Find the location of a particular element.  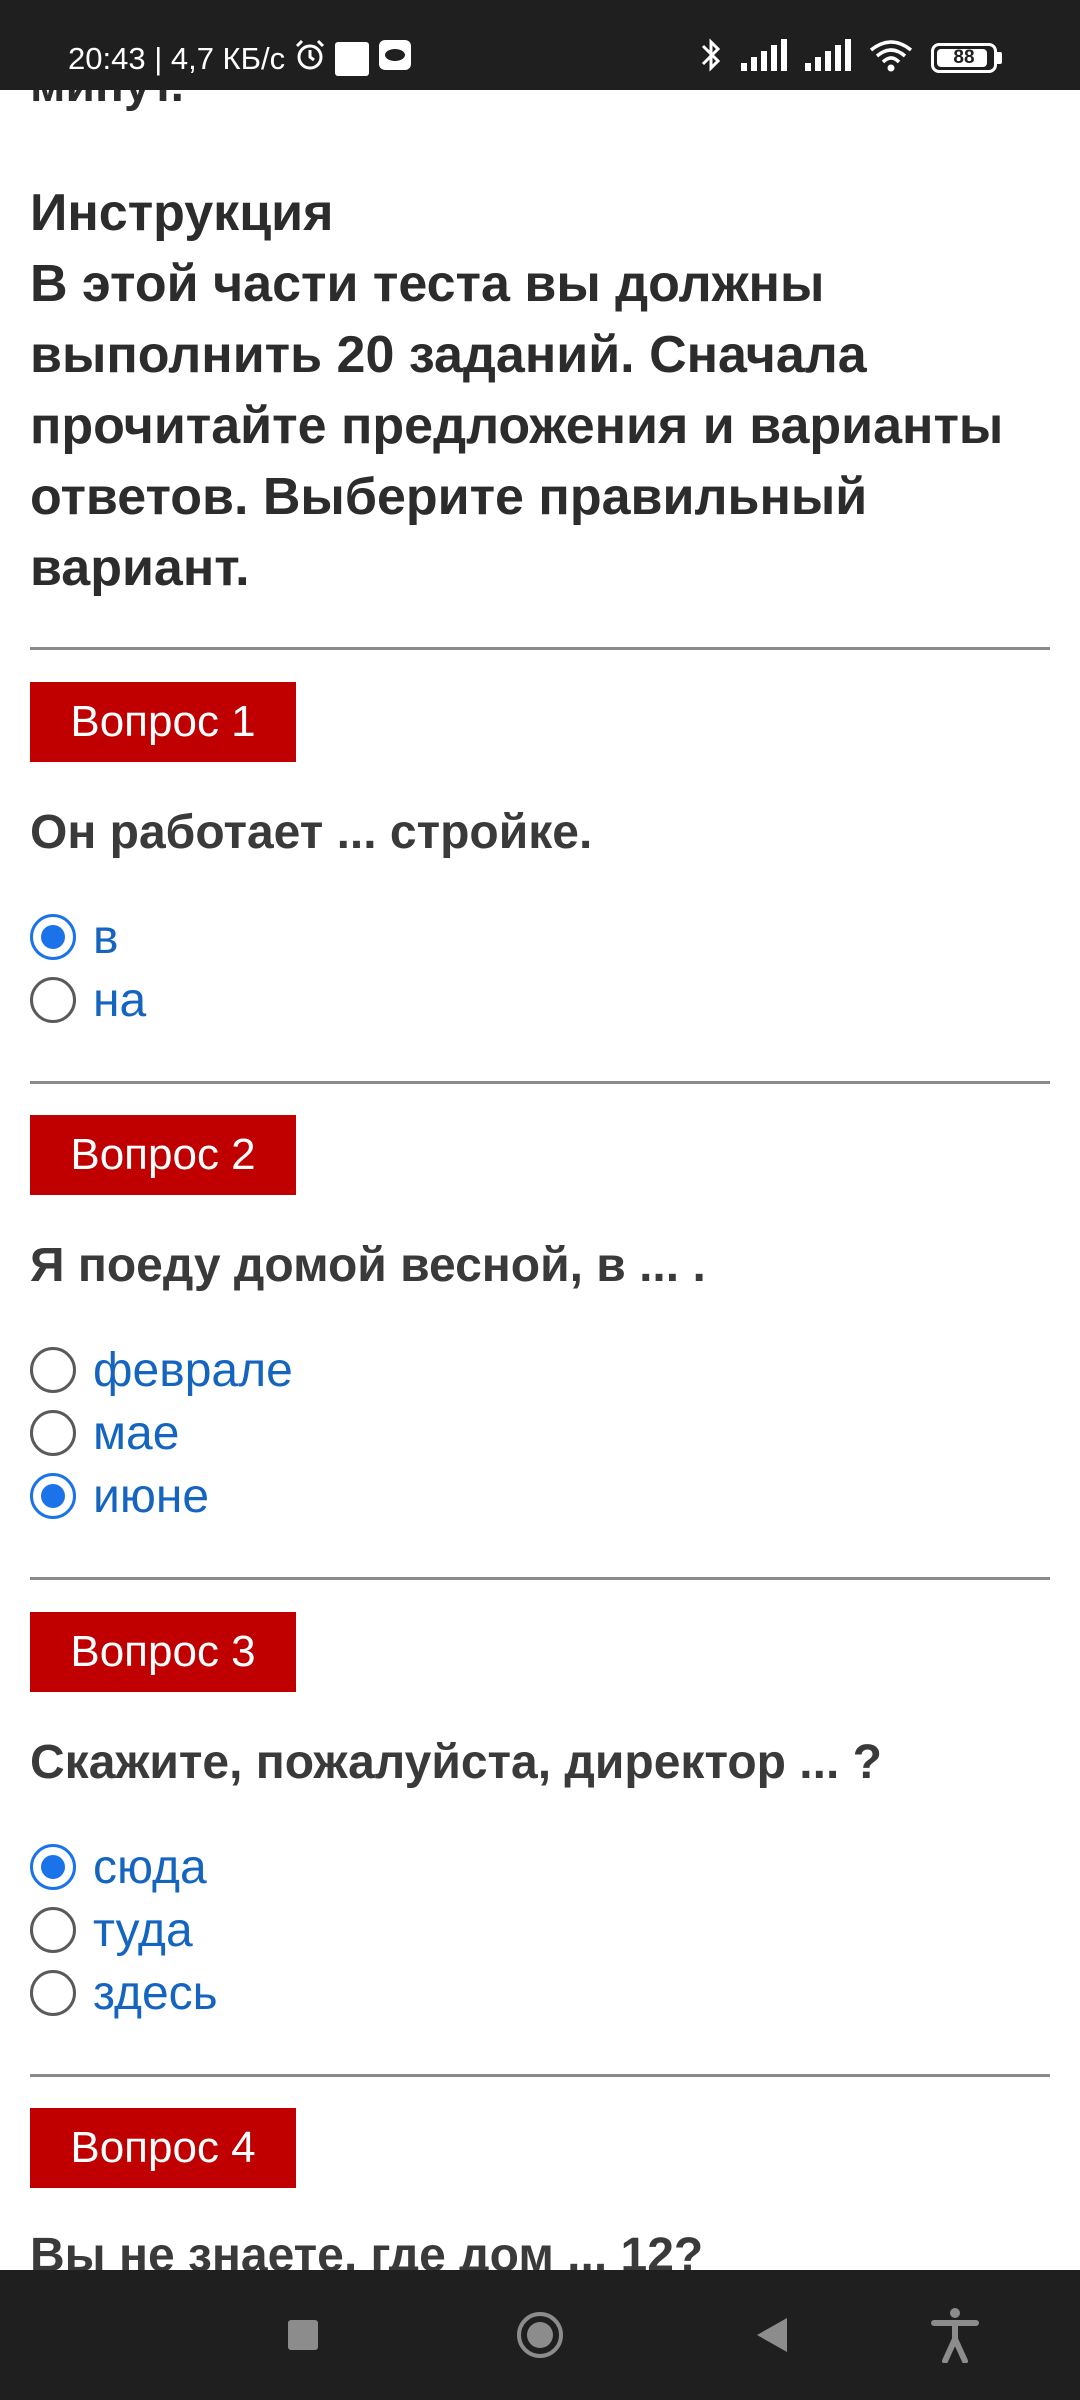

option-label: мае is located at coordinates (136, 1433).